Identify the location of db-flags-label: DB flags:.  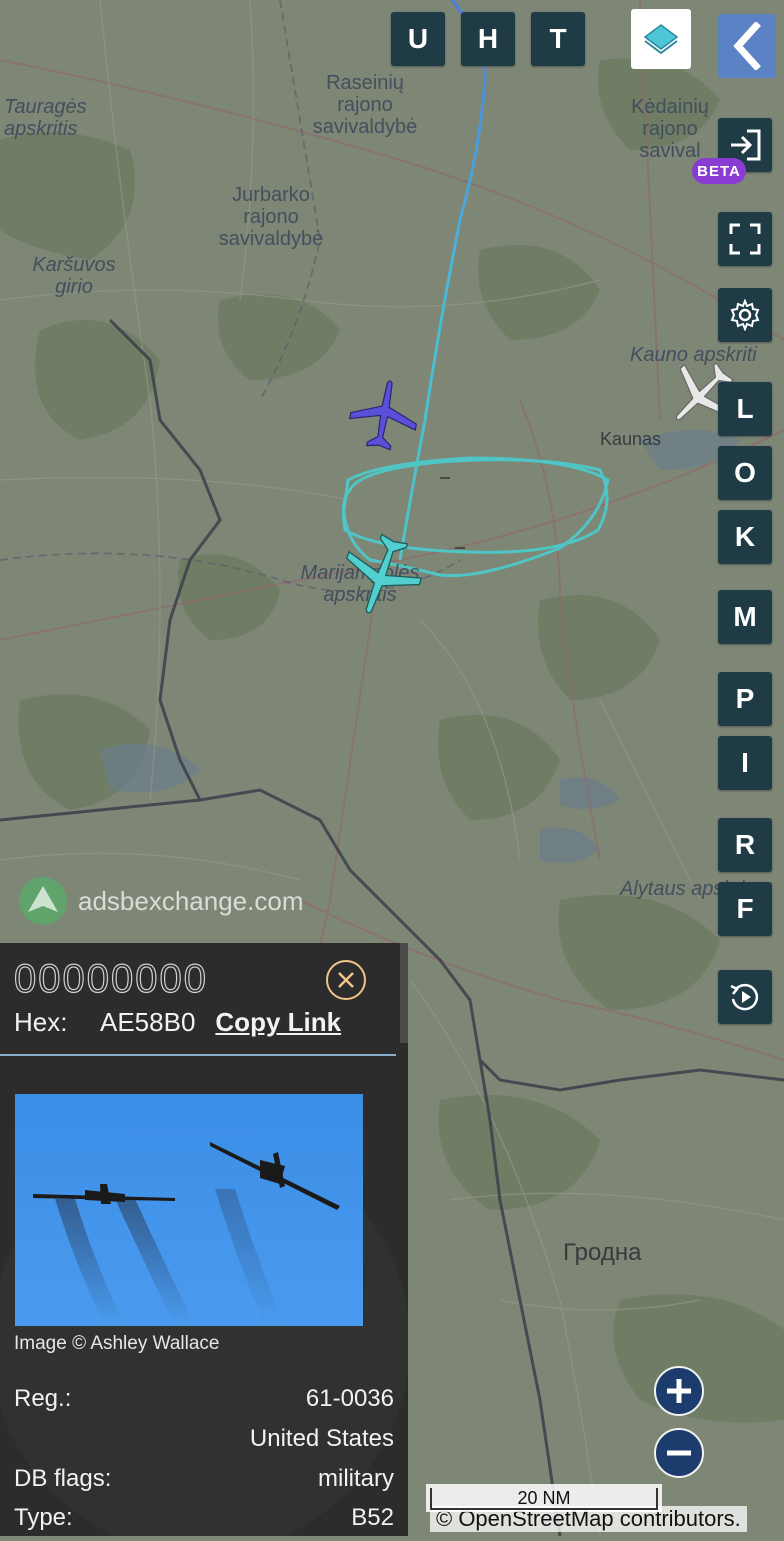
(63, 1478).